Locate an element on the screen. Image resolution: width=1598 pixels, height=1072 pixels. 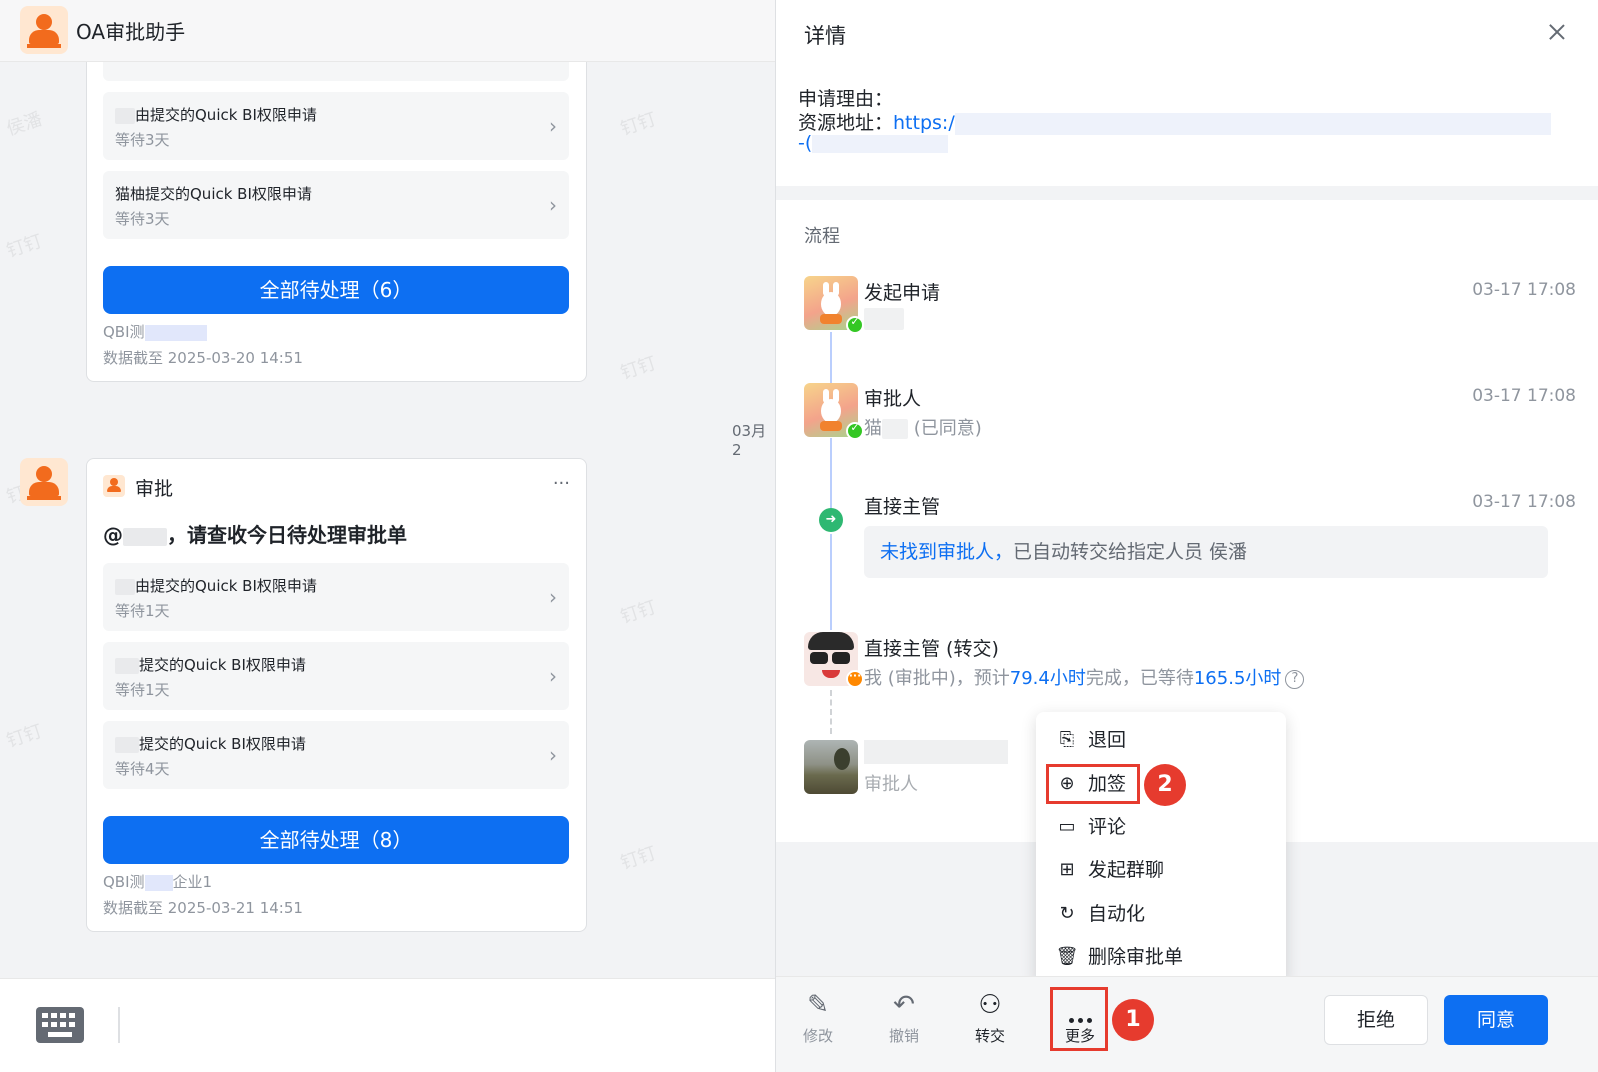
trash-icon: 🗑 is located at coordinates (1067, 956).